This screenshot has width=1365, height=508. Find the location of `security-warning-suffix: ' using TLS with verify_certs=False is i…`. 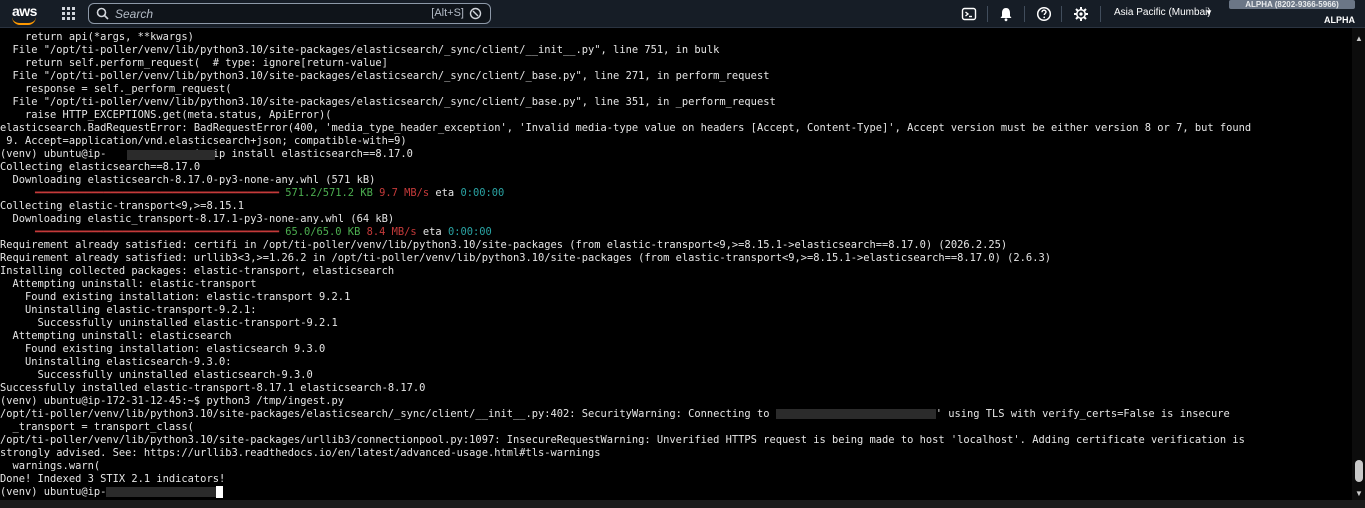

security-warning-suffix: ' using TLS with verify_certs=False is i… is located at coordinates (1082, 414).